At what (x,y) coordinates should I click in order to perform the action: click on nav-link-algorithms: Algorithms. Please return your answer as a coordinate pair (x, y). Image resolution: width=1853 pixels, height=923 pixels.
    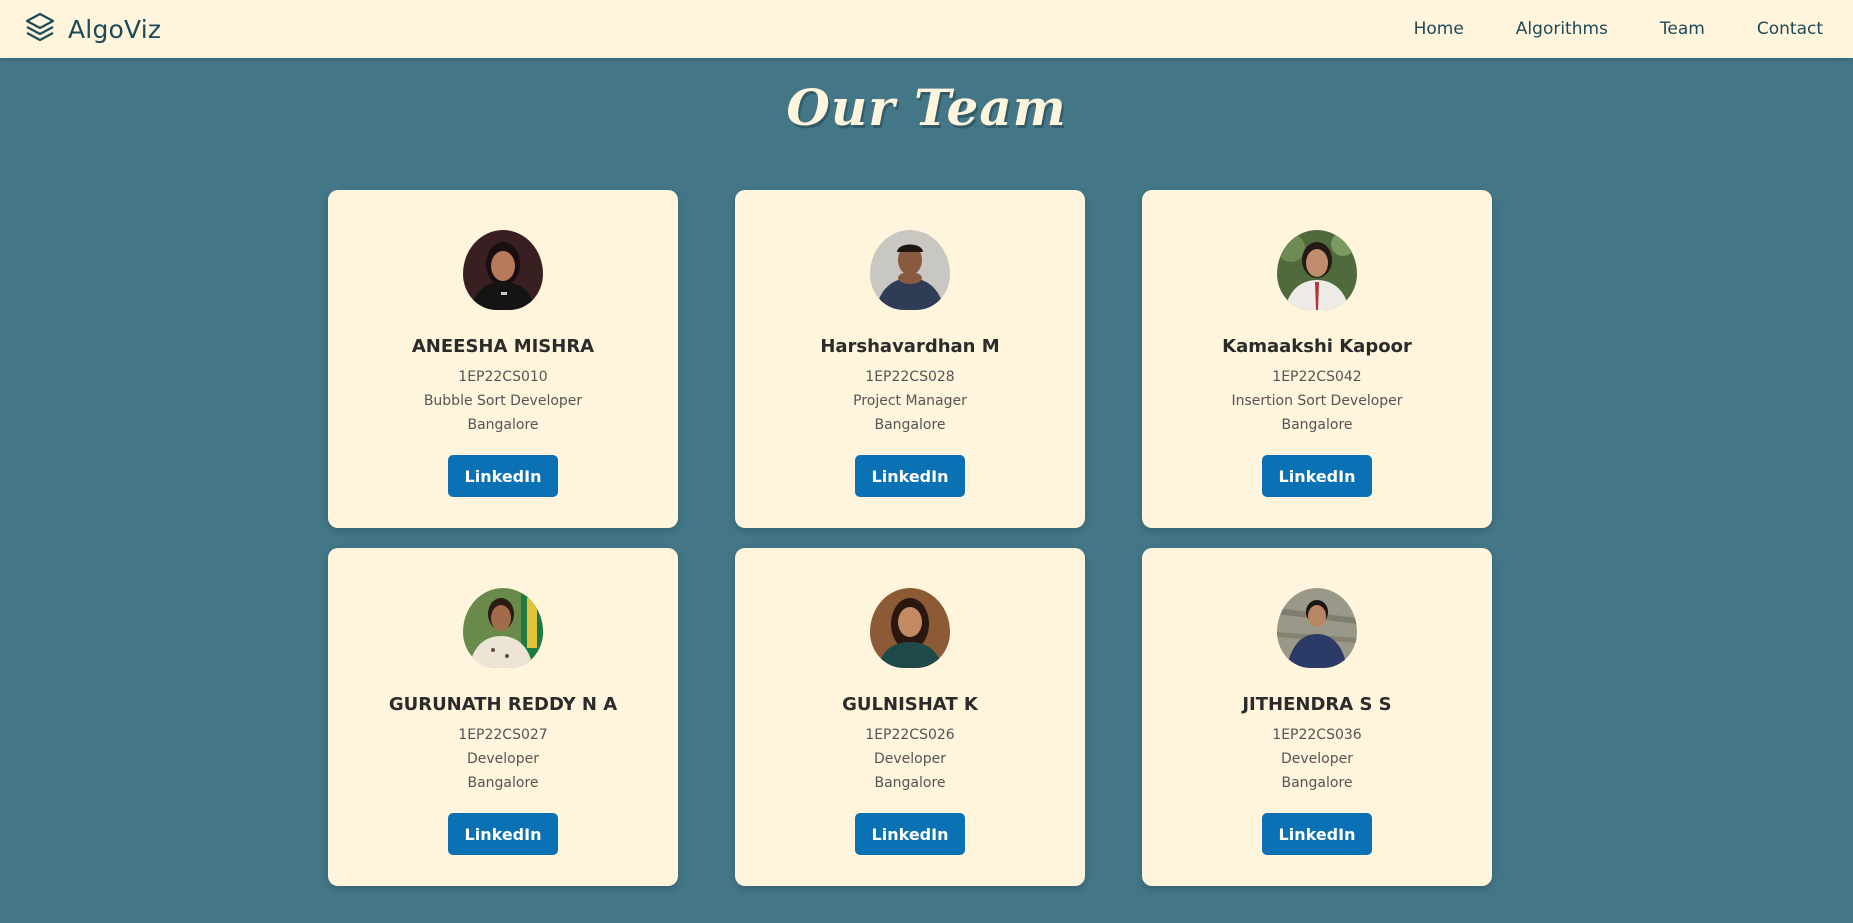
    Looking at the image, I should click on (1562, 29).